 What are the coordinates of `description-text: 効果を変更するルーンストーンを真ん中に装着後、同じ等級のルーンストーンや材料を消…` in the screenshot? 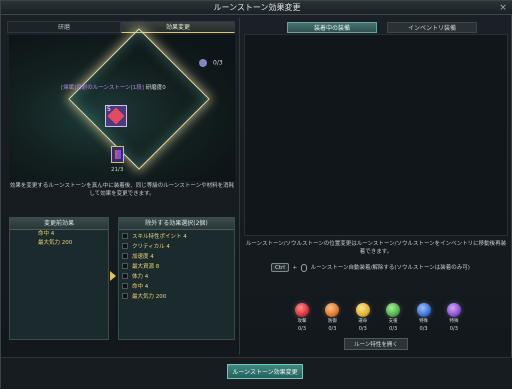 It's located at (122, 190).